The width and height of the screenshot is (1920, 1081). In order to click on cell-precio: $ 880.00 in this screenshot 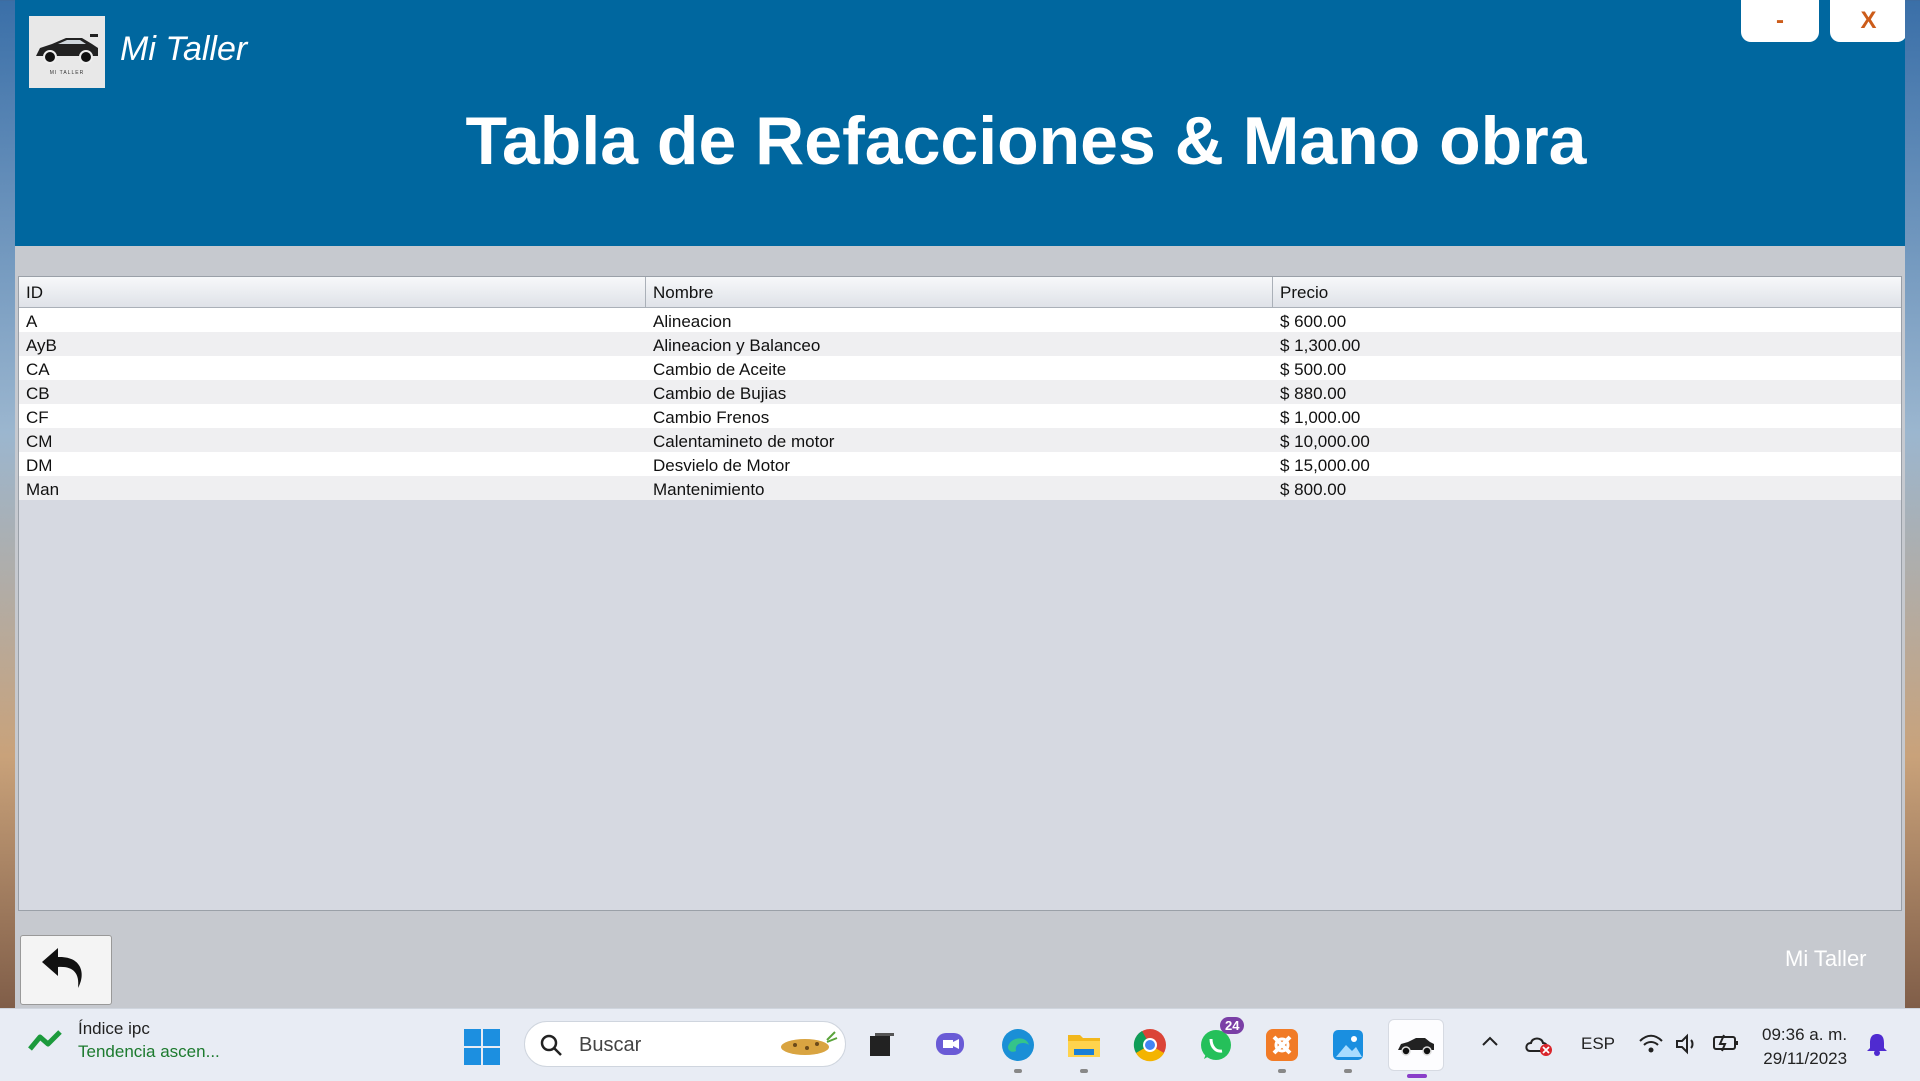, I will do `click(1313, 393)`.